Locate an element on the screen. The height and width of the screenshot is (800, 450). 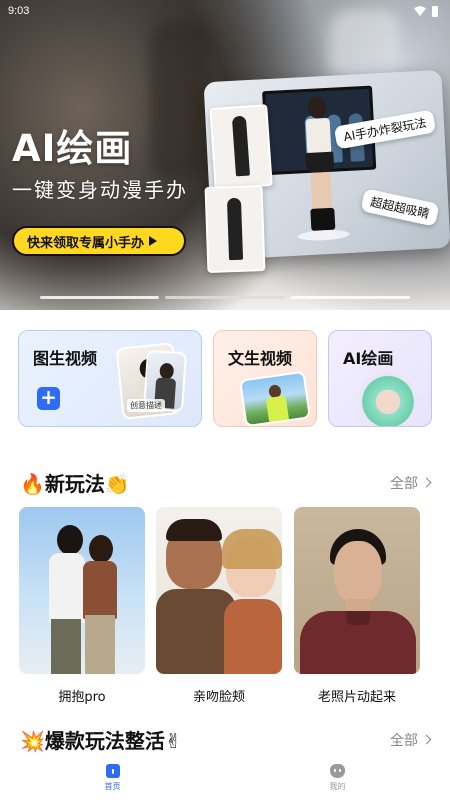
nav-profile: 我的 is located at coordinates (337, 778).